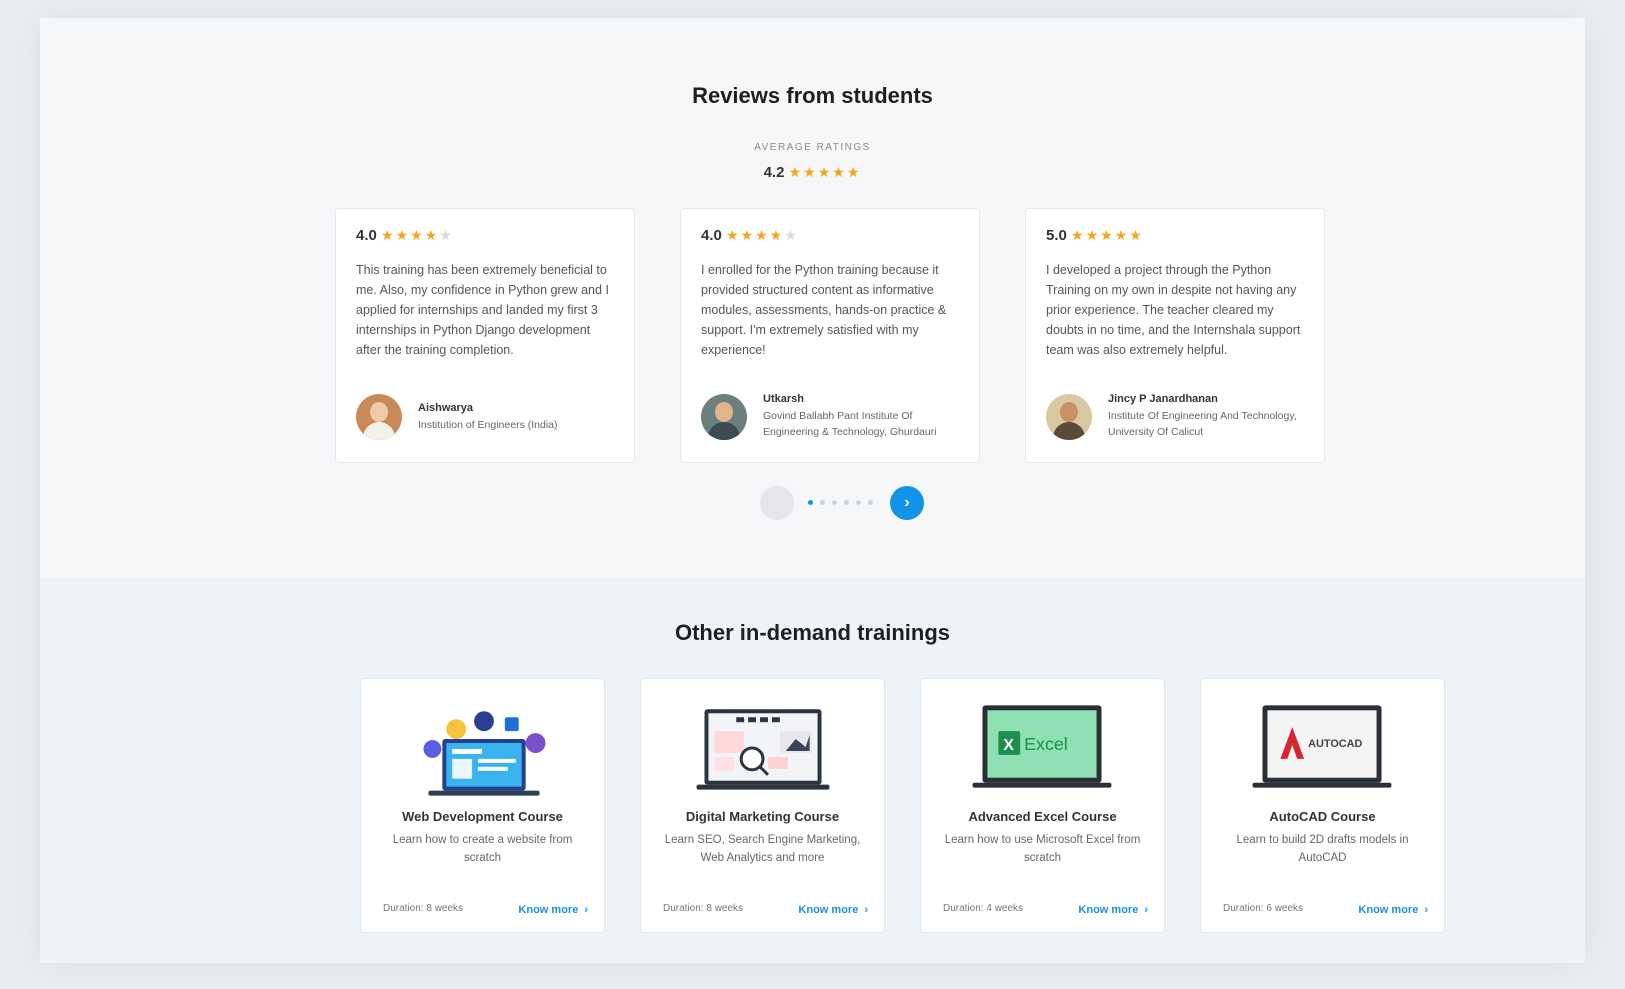 The height and width of the screenshot is (989, 1625). What do you see at coordinates (762, 816) in the screenshot?
I see `course-name: Digital Marketing Course` at bounding box center [762, 816].